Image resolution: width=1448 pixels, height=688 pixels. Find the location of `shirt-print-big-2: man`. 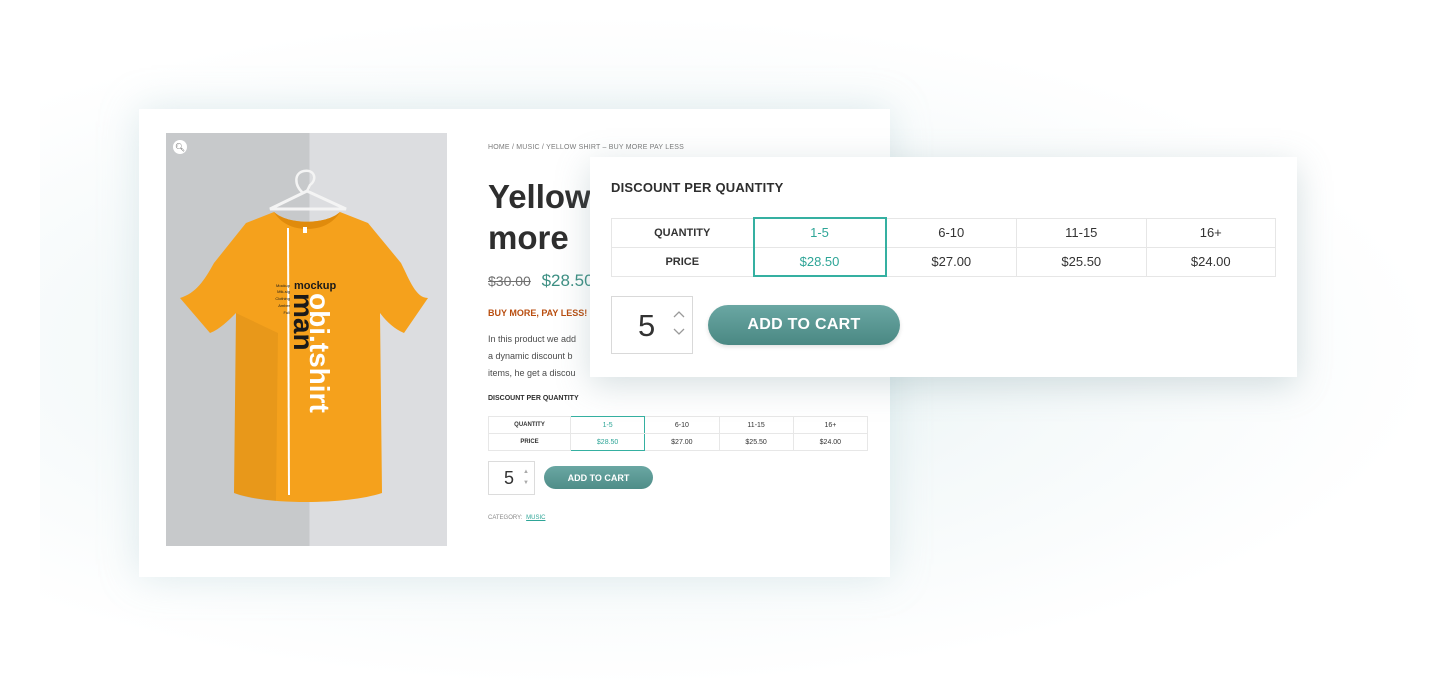

shirt-print-big-2: man is located at coordinates (303, 322).